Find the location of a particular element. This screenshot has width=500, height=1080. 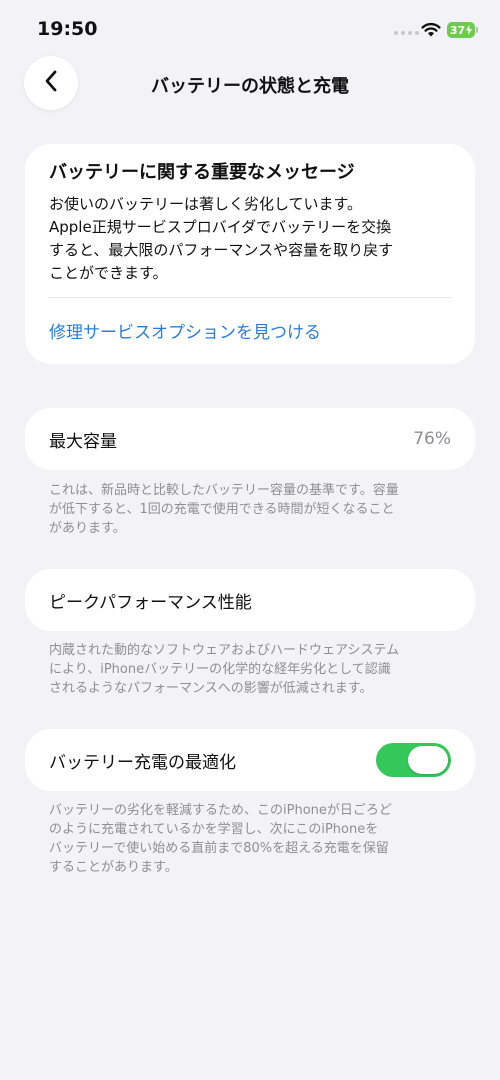

status-bar: 19:50 37 is located at coordinates (250, 28).